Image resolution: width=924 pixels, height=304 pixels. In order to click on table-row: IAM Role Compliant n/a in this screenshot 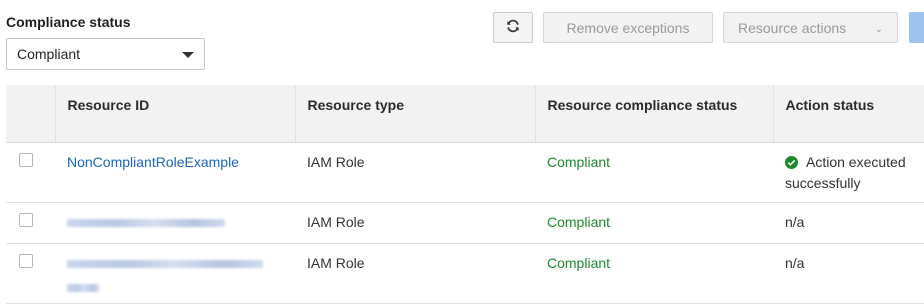, I will do `click(465, 223)`.